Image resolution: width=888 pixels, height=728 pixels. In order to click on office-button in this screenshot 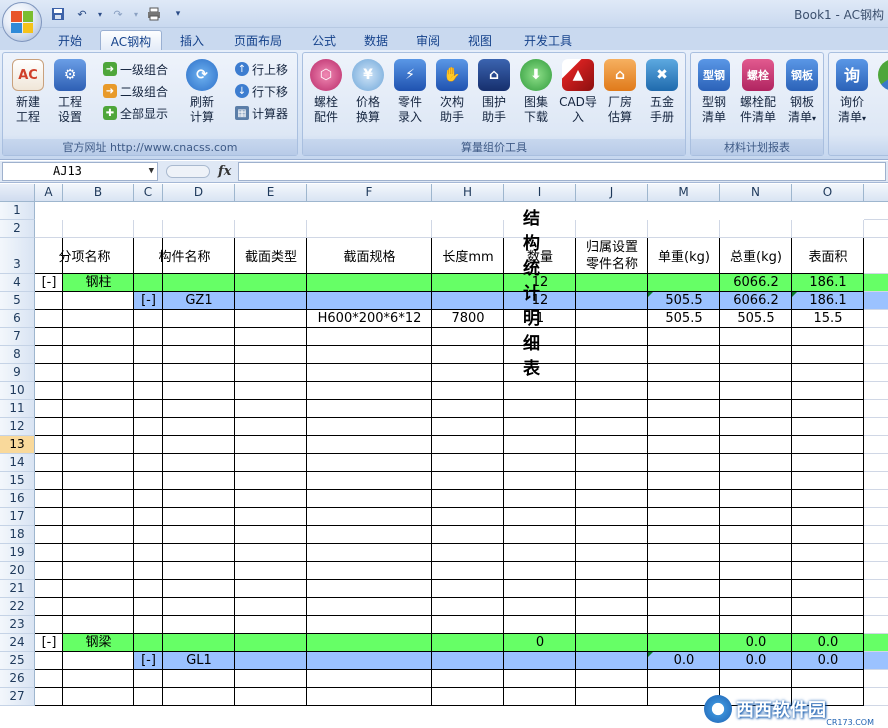, I will do `click(22, 22)`.